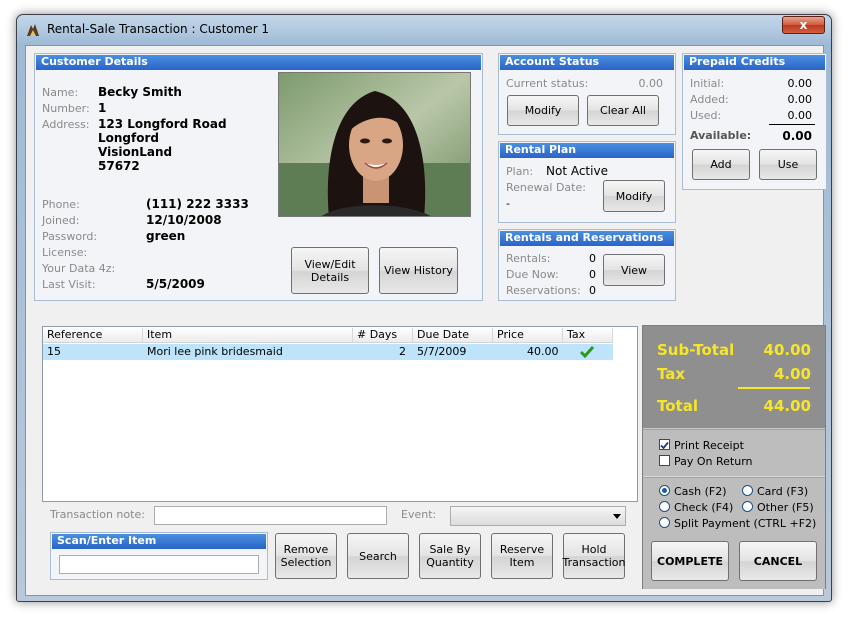 The width and height of the screenshot is (850, 620). I want to click on cancel-button: CANCEL, so click(778, 561).